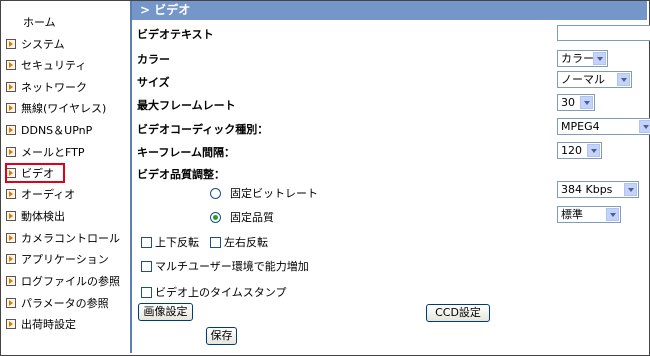  I want to click on sidebar-item: アプリケーション, so click(65, 259).